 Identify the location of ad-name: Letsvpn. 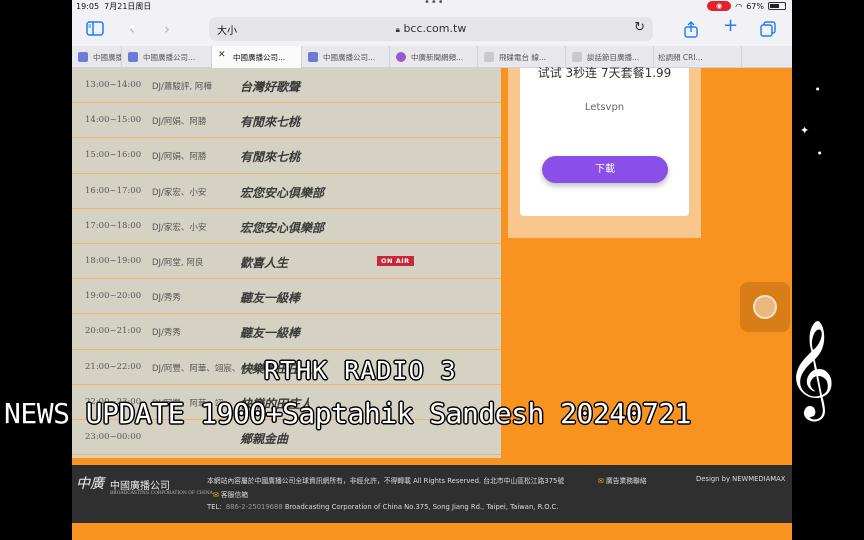
(604, 107).